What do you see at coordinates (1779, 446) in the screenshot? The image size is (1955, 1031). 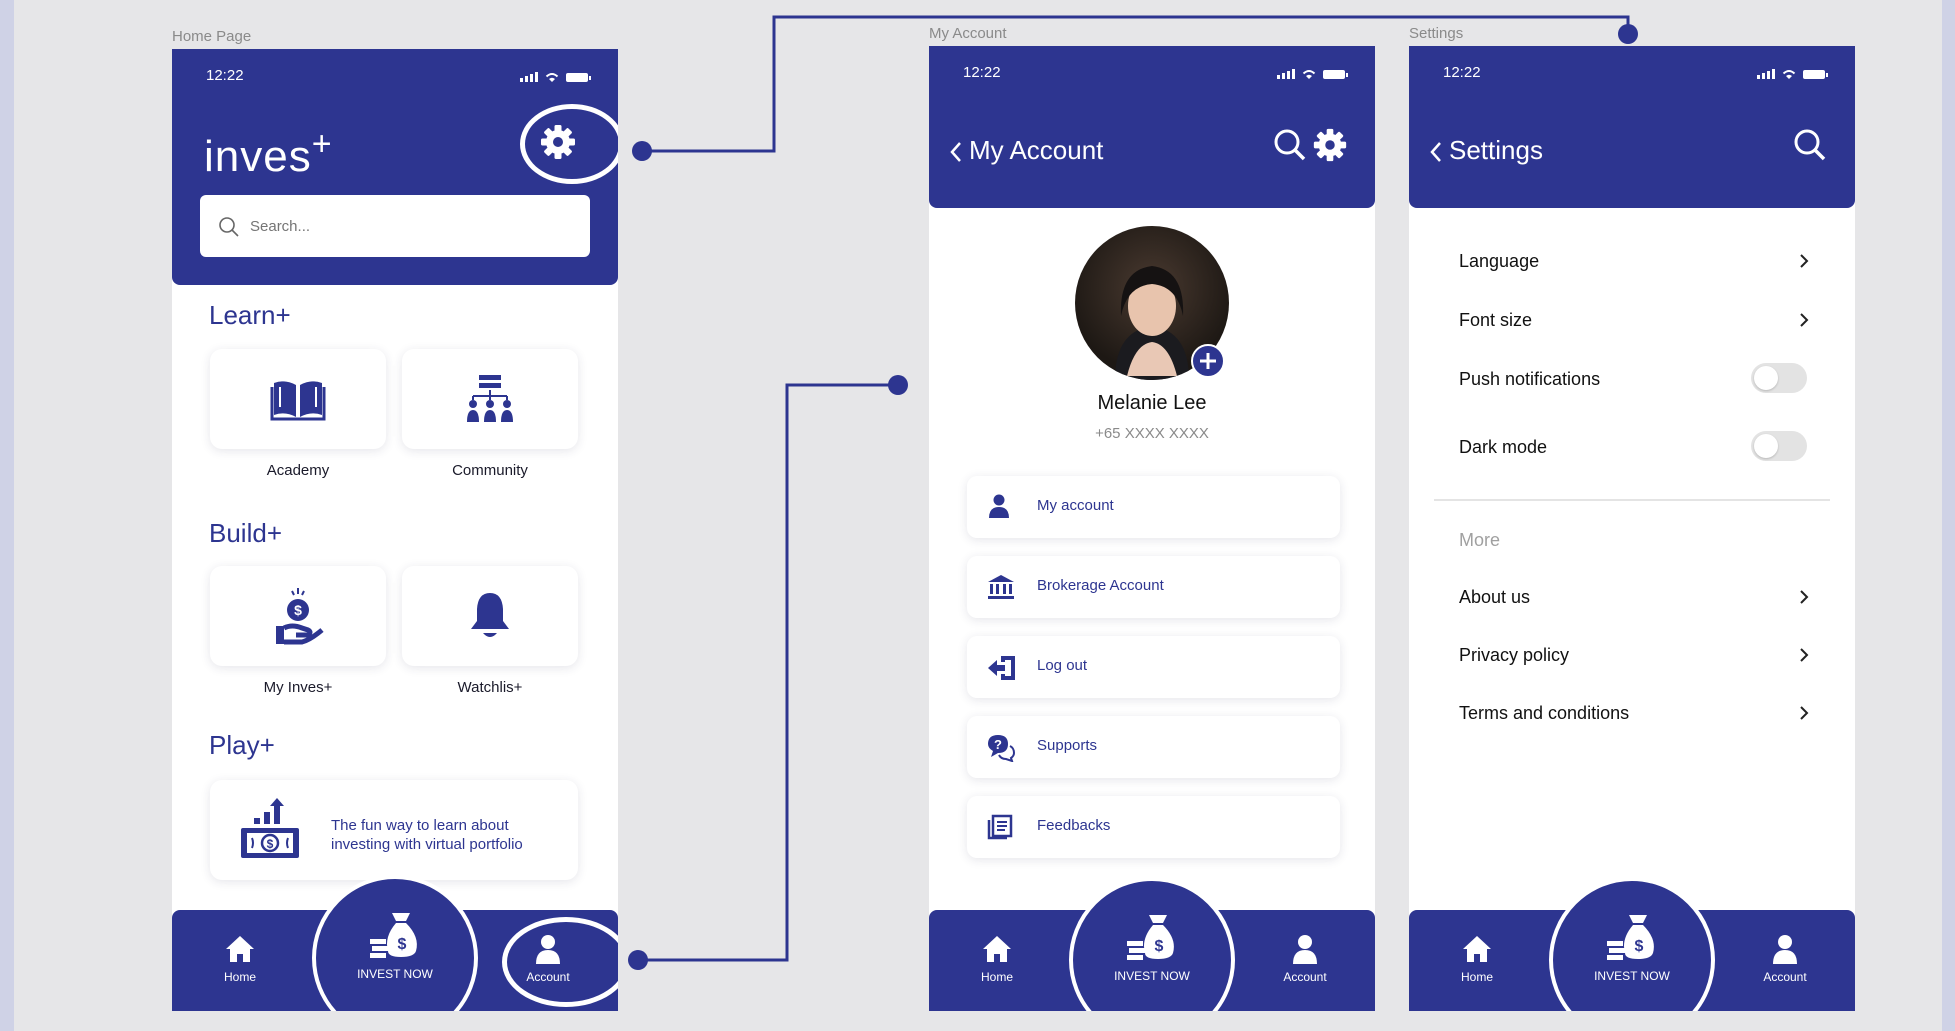 I see `dark-mode-toggle` at bounding box center [1779, 446].